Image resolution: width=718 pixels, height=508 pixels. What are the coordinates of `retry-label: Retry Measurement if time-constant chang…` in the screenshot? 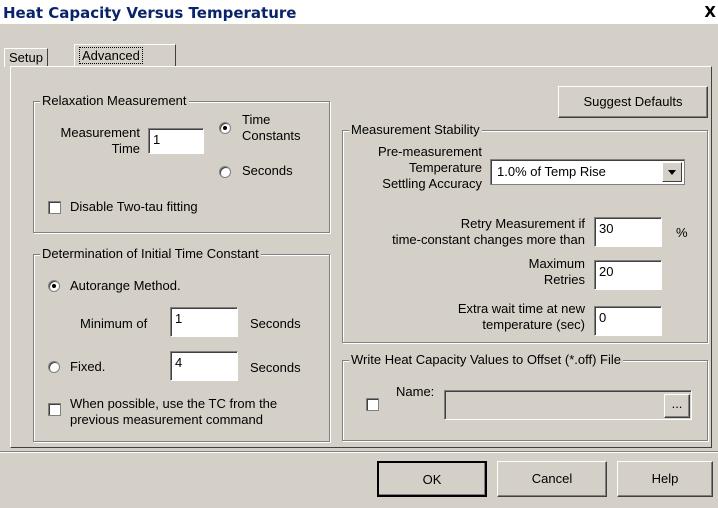 It's located at (488, 231).